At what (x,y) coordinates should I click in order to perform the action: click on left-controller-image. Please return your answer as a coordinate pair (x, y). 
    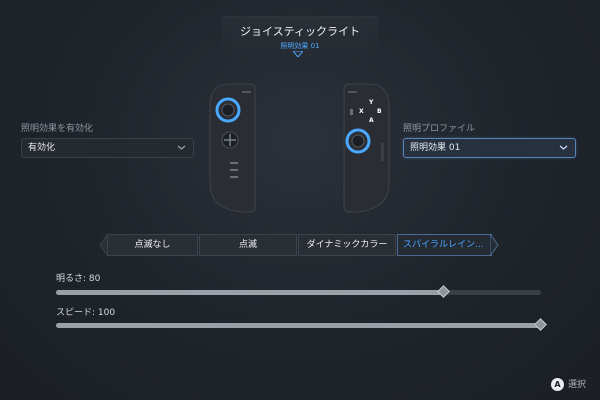
    Looking at the image, I should click on (232, 148).